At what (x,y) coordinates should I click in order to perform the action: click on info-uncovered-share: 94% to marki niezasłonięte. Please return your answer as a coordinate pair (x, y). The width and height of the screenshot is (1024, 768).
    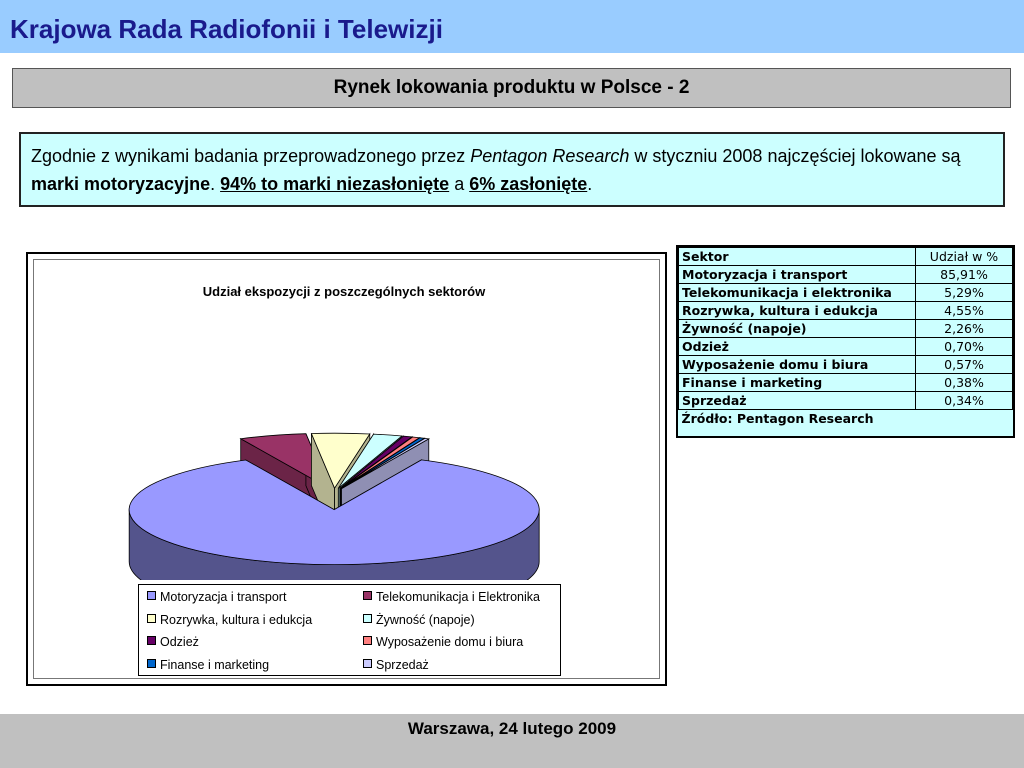
    Looking at the image, I should click on (335, 184).